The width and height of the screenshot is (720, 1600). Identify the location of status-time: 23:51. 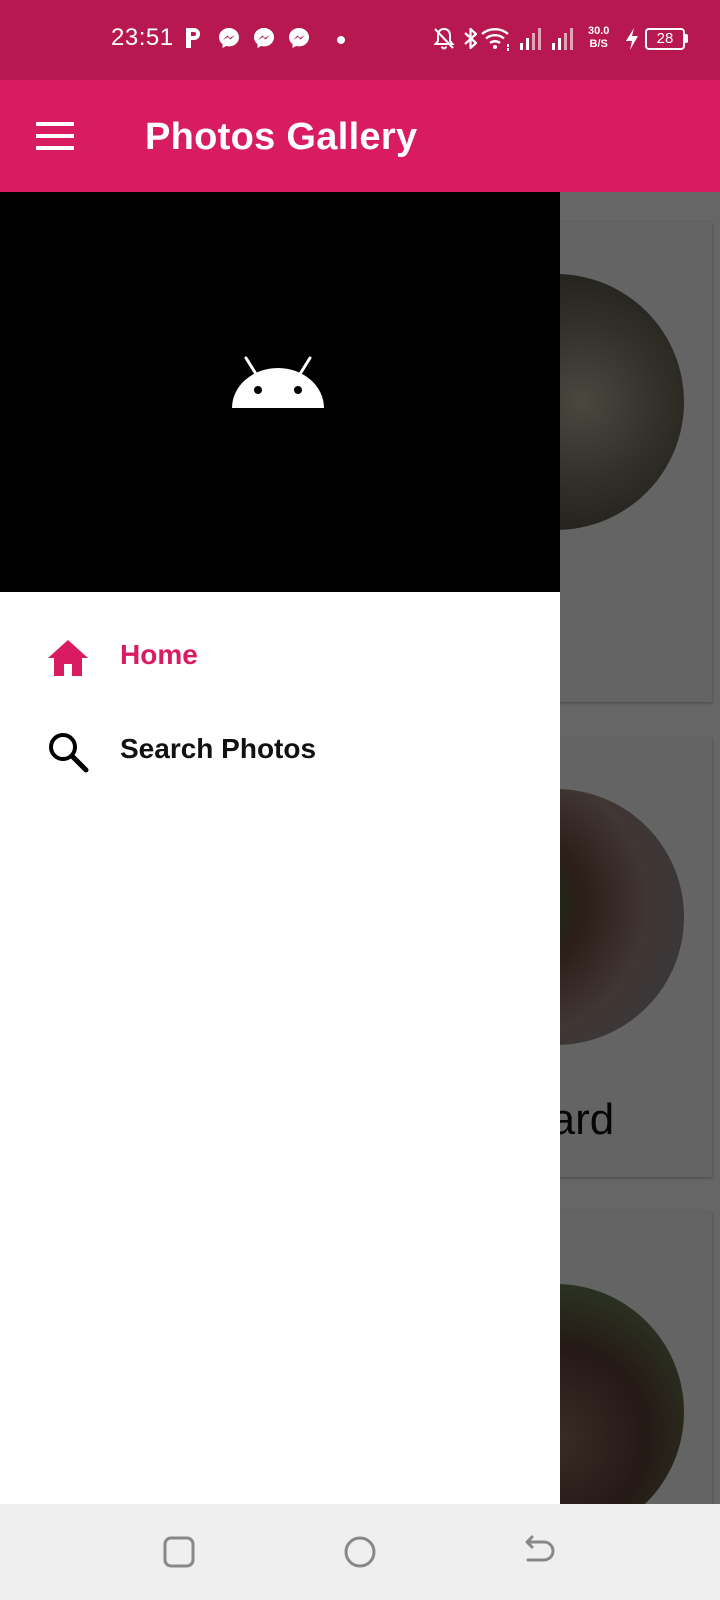
(142, 37).